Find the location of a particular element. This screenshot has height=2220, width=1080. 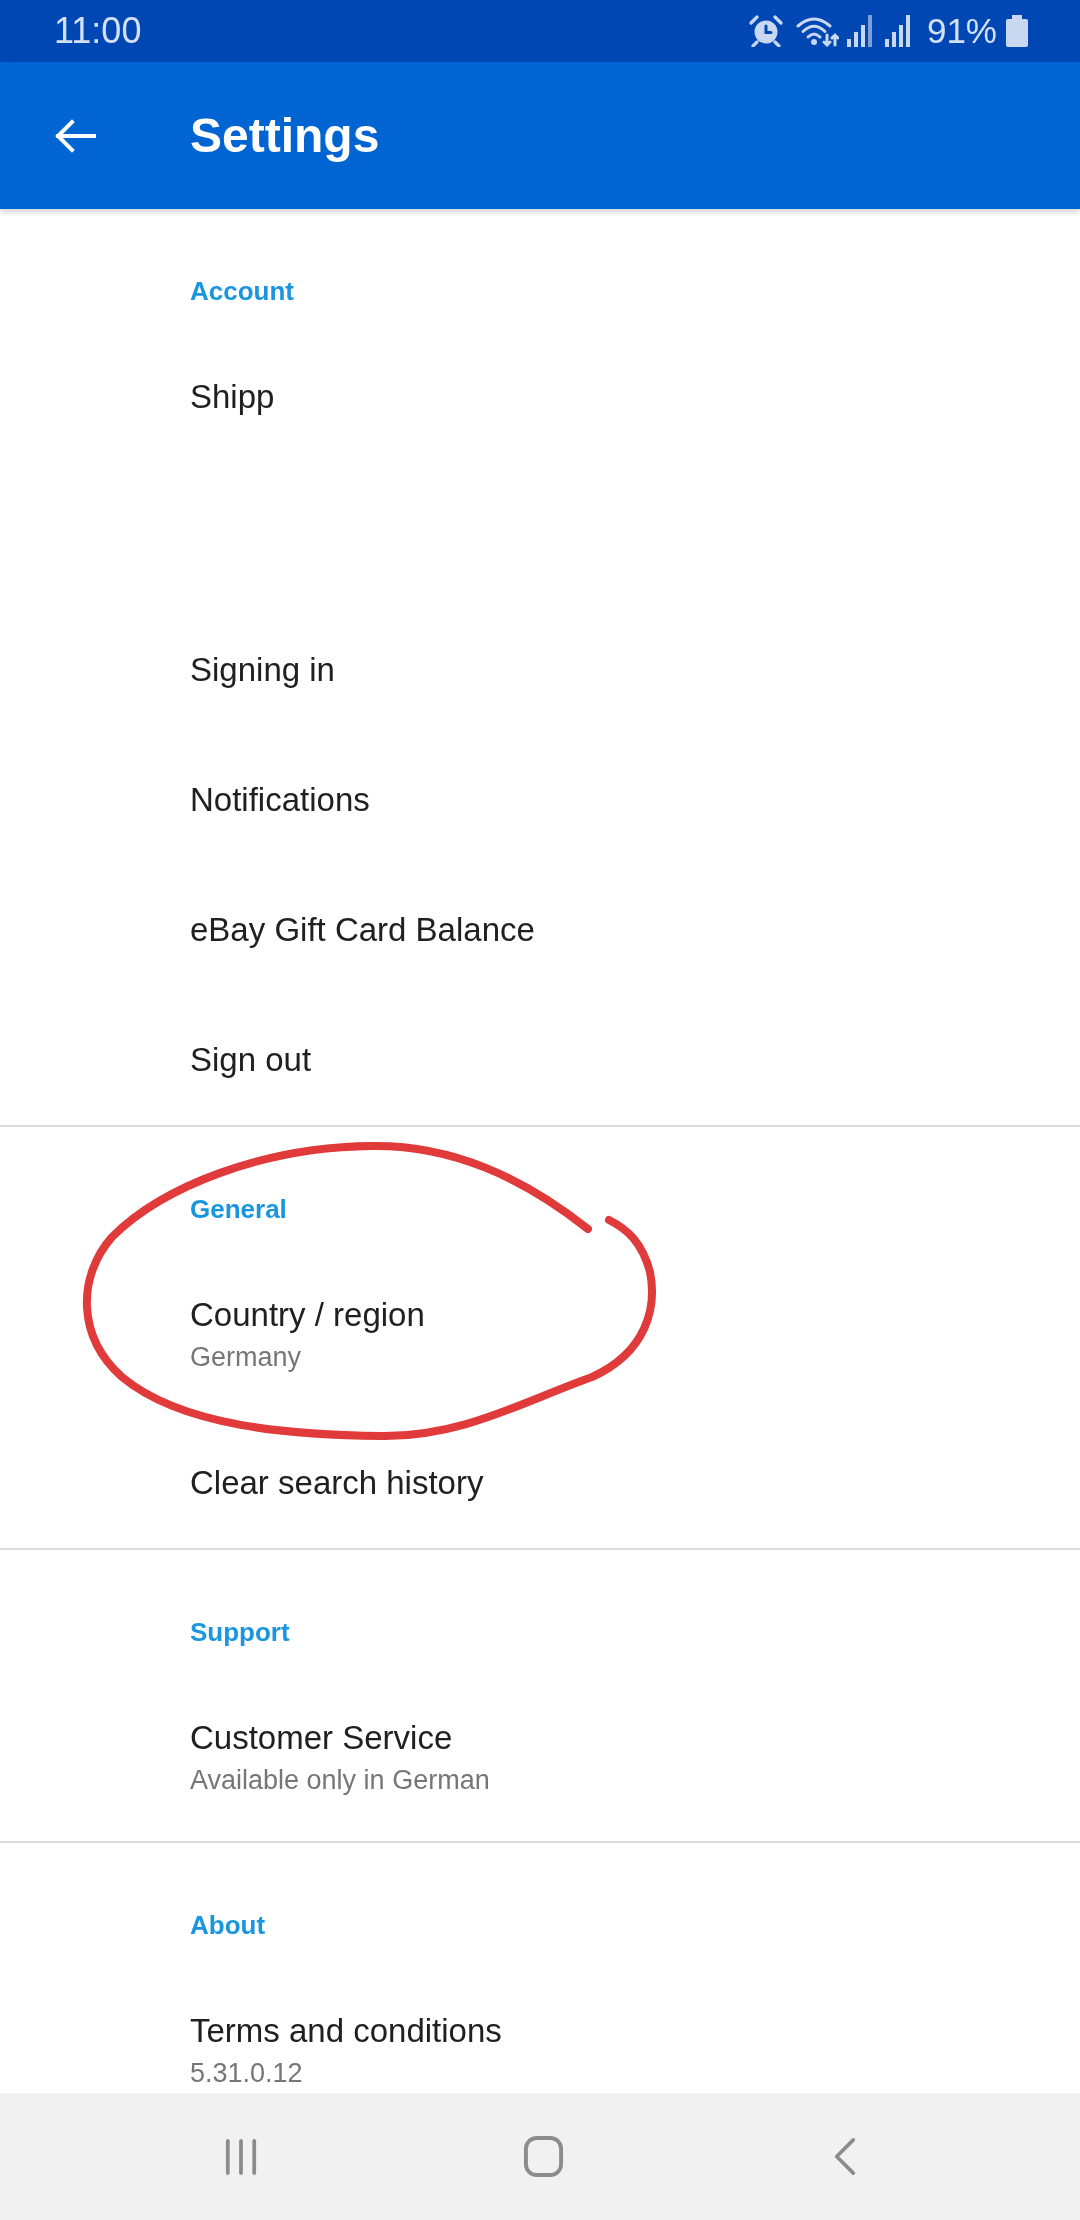

recent-apps-icon is located at coordinates (241, 2156).